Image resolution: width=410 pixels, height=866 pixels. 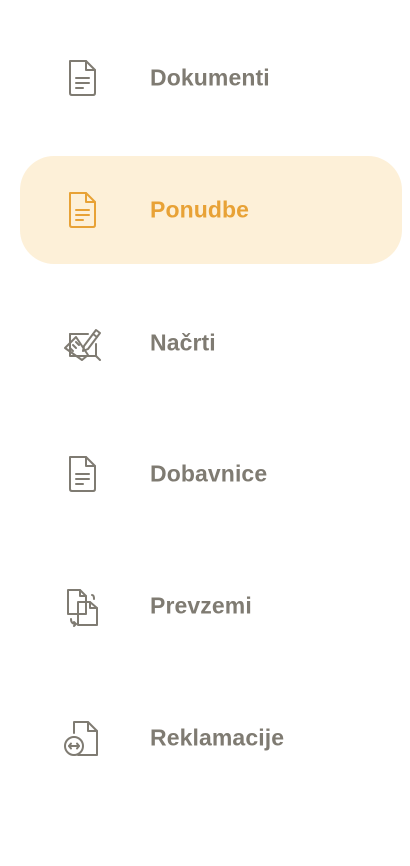 I want to click on document-exchange-icon, so click(x=82, y=738).